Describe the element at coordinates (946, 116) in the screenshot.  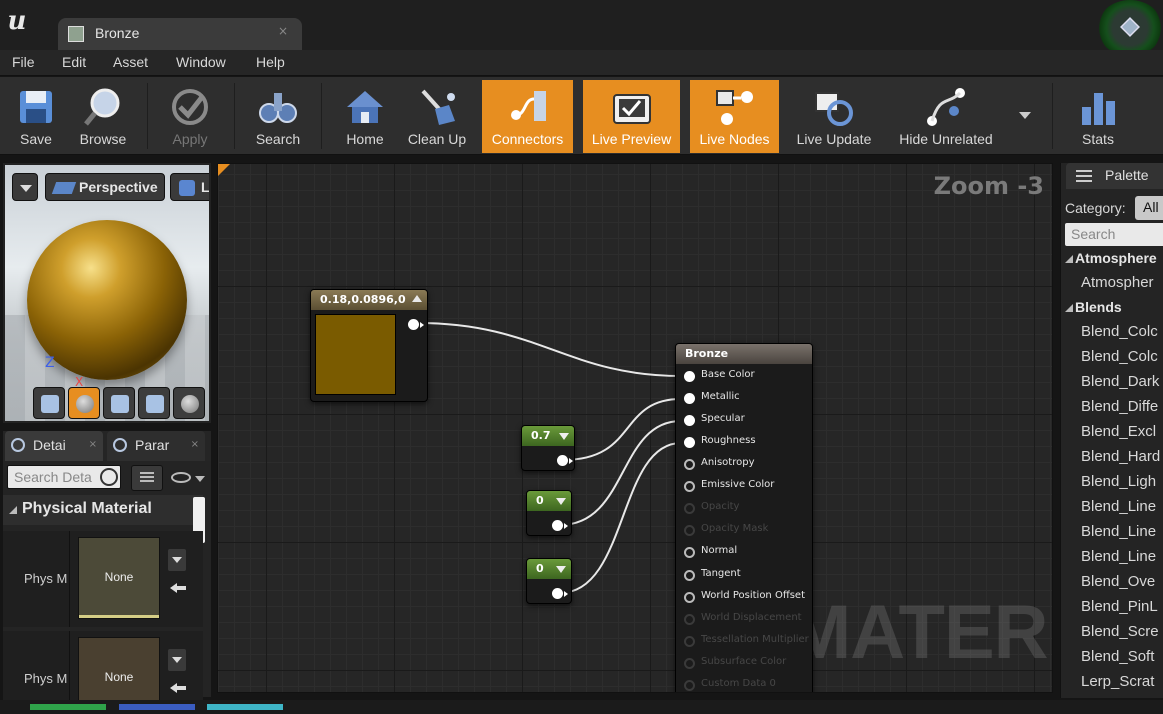
I see `hide-unrelated-button: Hide Unrelated` at that location.